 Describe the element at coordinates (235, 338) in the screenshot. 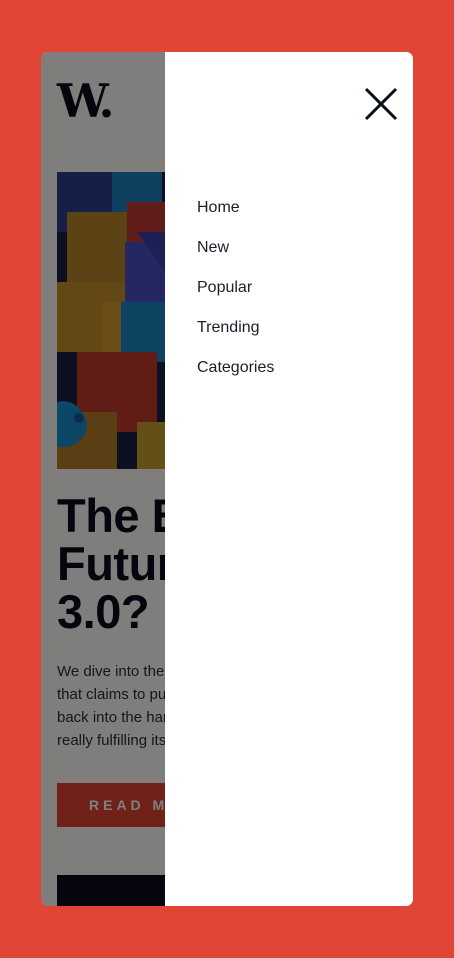

I see `menu-item-trending: Trending` at that location.